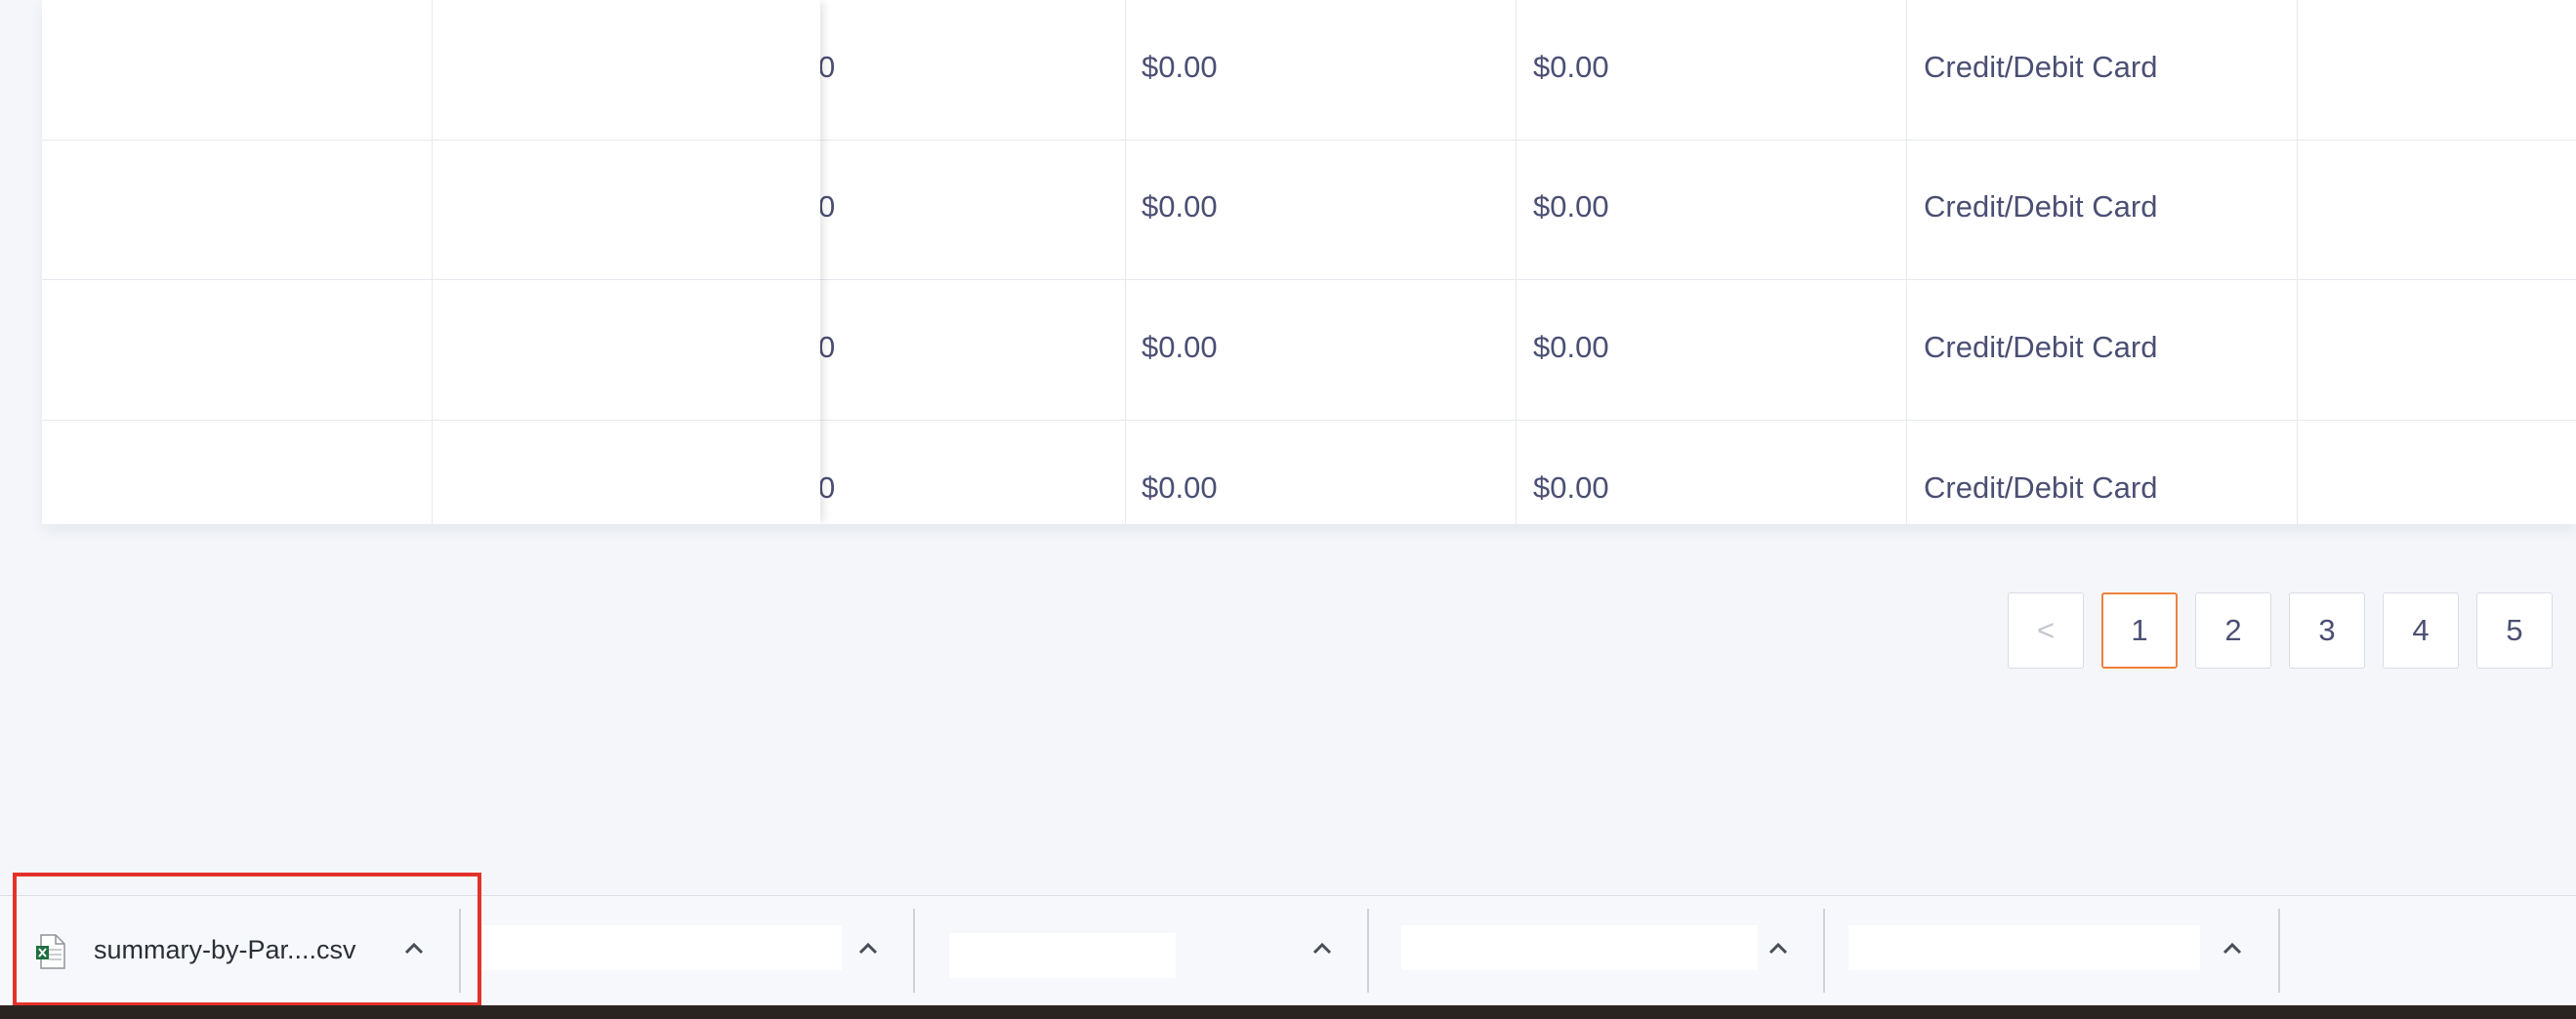 The width and height of the screenshot is (2576, 1019). Describe the element at coordinates (1288, 1012) in the screenshot. I see `desktop-background-strip` at that location.